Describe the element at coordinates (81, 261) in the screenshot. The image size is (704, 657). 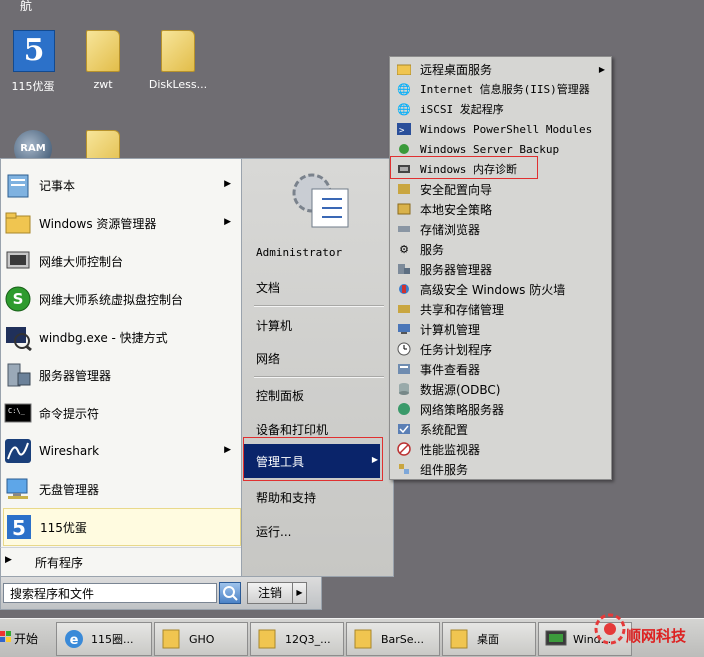
I see `program-label: 网维大师控制台` at that location.